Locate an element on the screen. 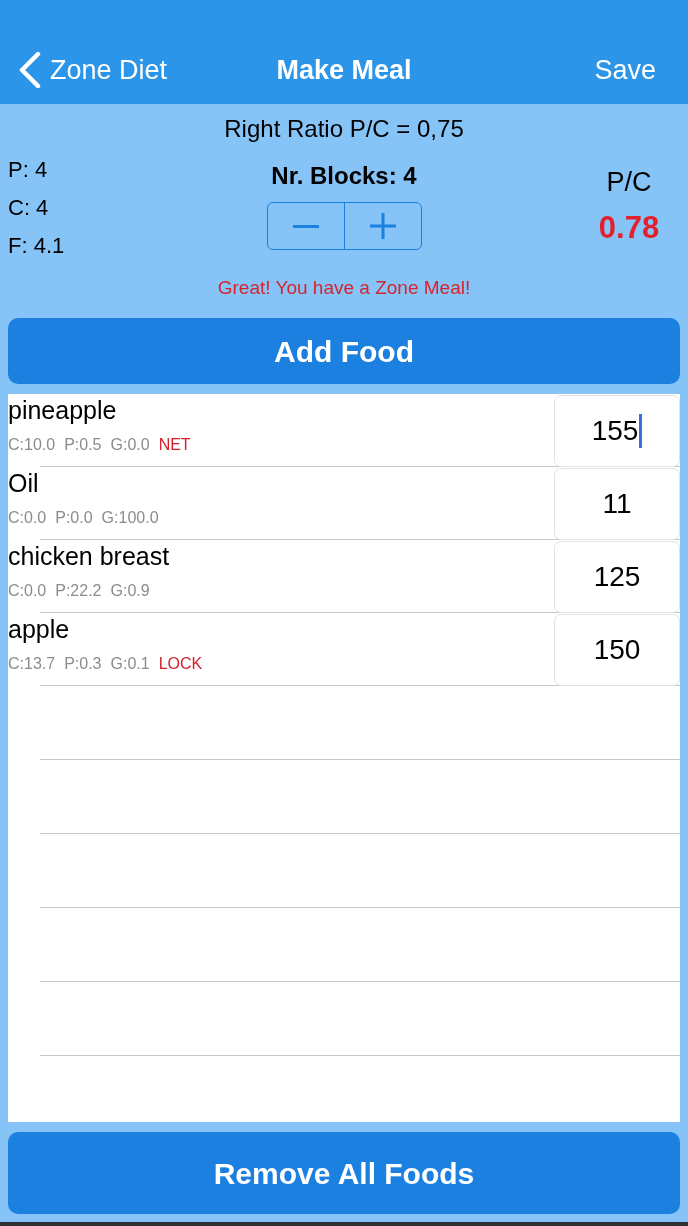  ratio-label: P/C is located at coordinates (629, 182).